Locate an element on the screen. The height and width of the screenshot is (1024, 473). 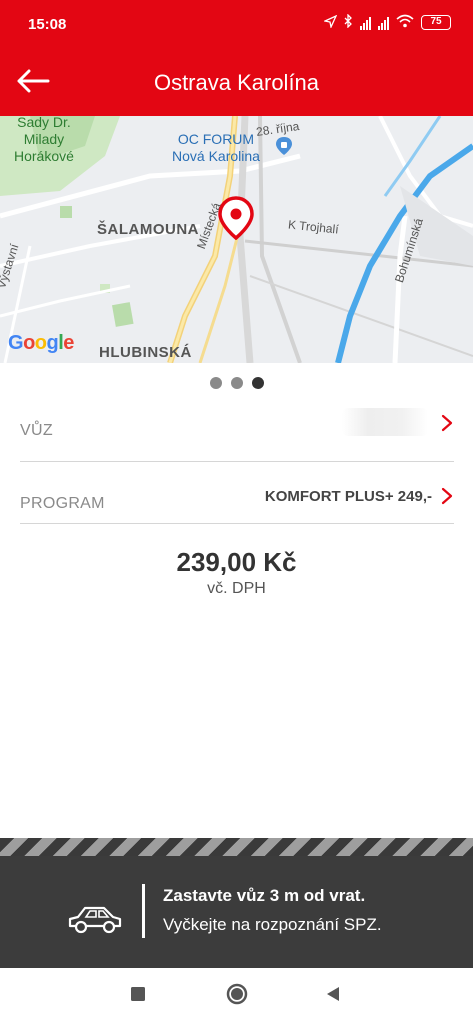
bluetooth-icon is located at coordinates (348, 22).